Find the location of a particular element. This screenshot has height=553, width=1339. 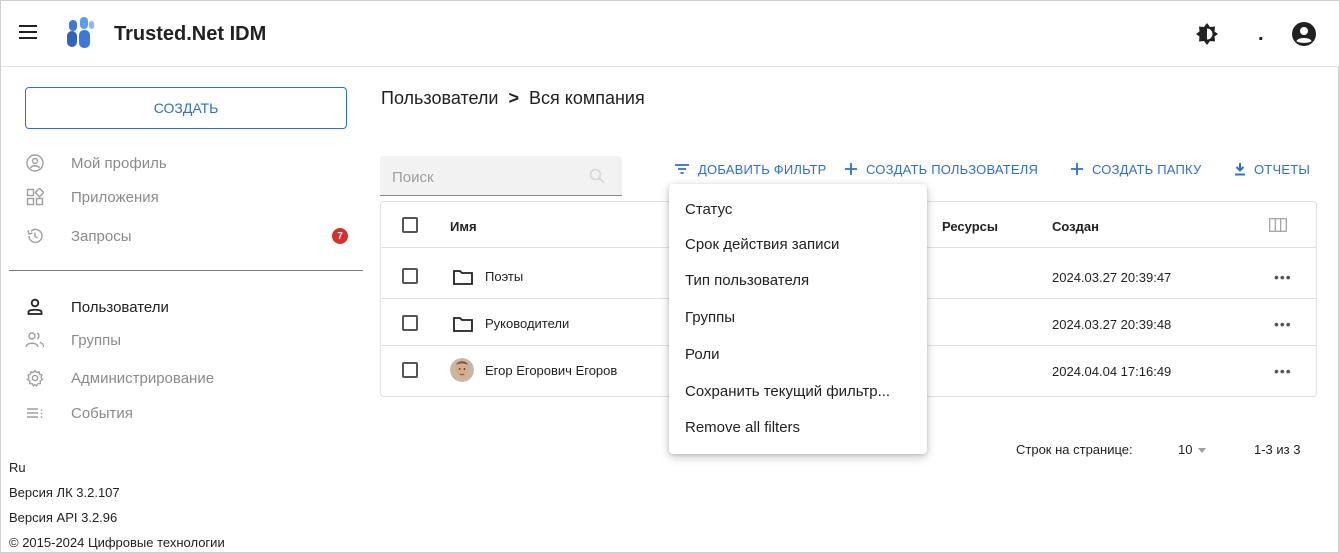

profile-icon is located at coordinates (35, 163).